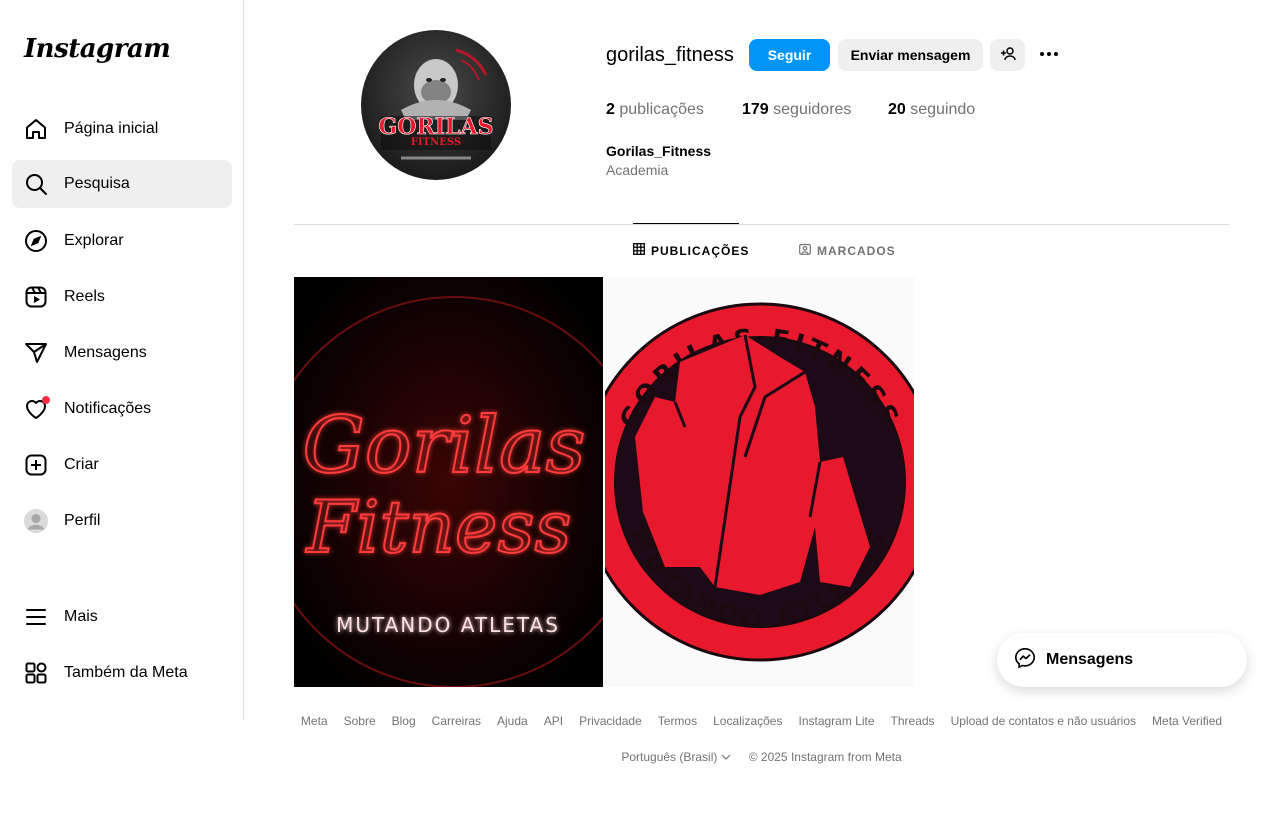 The image size is (1265, 826). What do you see at coordinates (36, 673) in the screenshot?
I see `meta-apps-icon` at bounding box center [36, 673].